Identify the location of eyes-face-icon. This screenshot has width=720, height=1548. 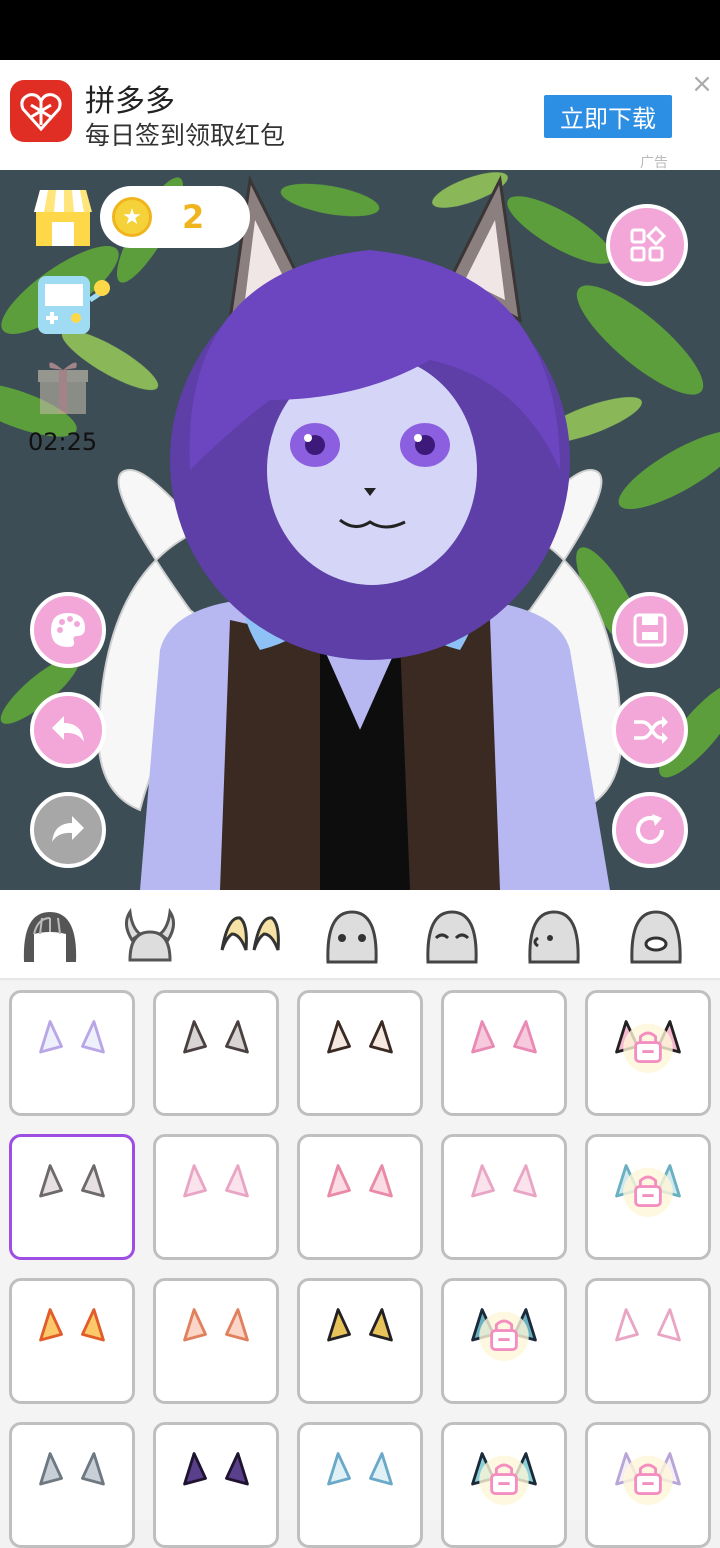
(452, 937).